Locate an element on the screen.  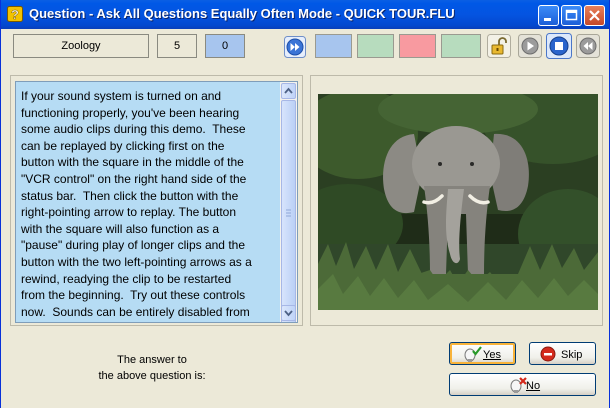
question-text-line: the Options|View panel. is located at coordinates (150, 321).